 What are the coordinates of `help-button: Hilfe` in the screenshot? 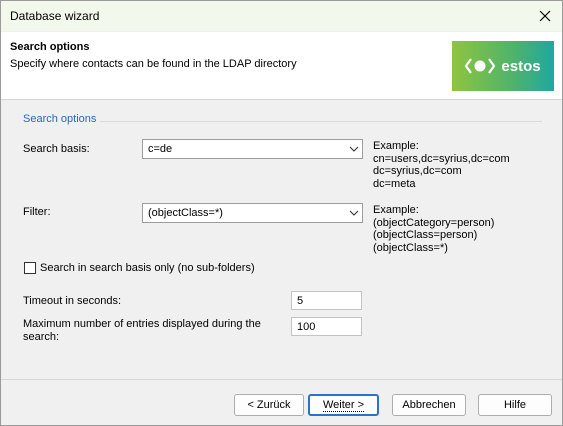 It's located at (515, 405).